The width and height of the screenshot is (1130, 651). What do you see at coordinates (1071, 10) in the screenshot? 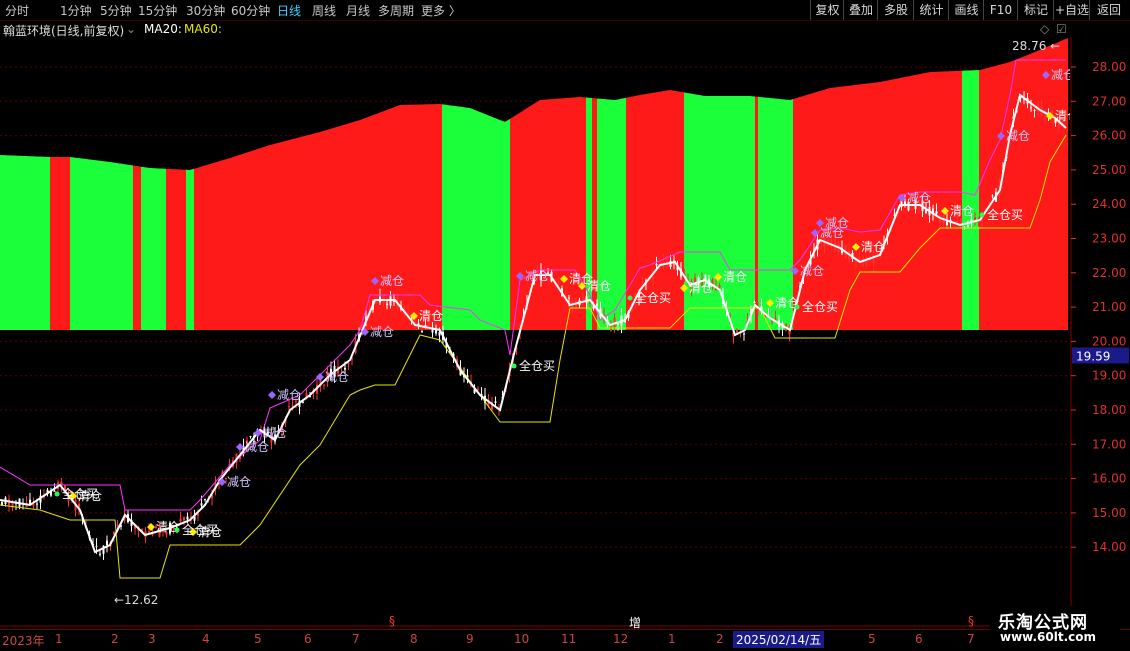
I see `toolbar-button-7: +自选` at bounding box center [1071, 10].